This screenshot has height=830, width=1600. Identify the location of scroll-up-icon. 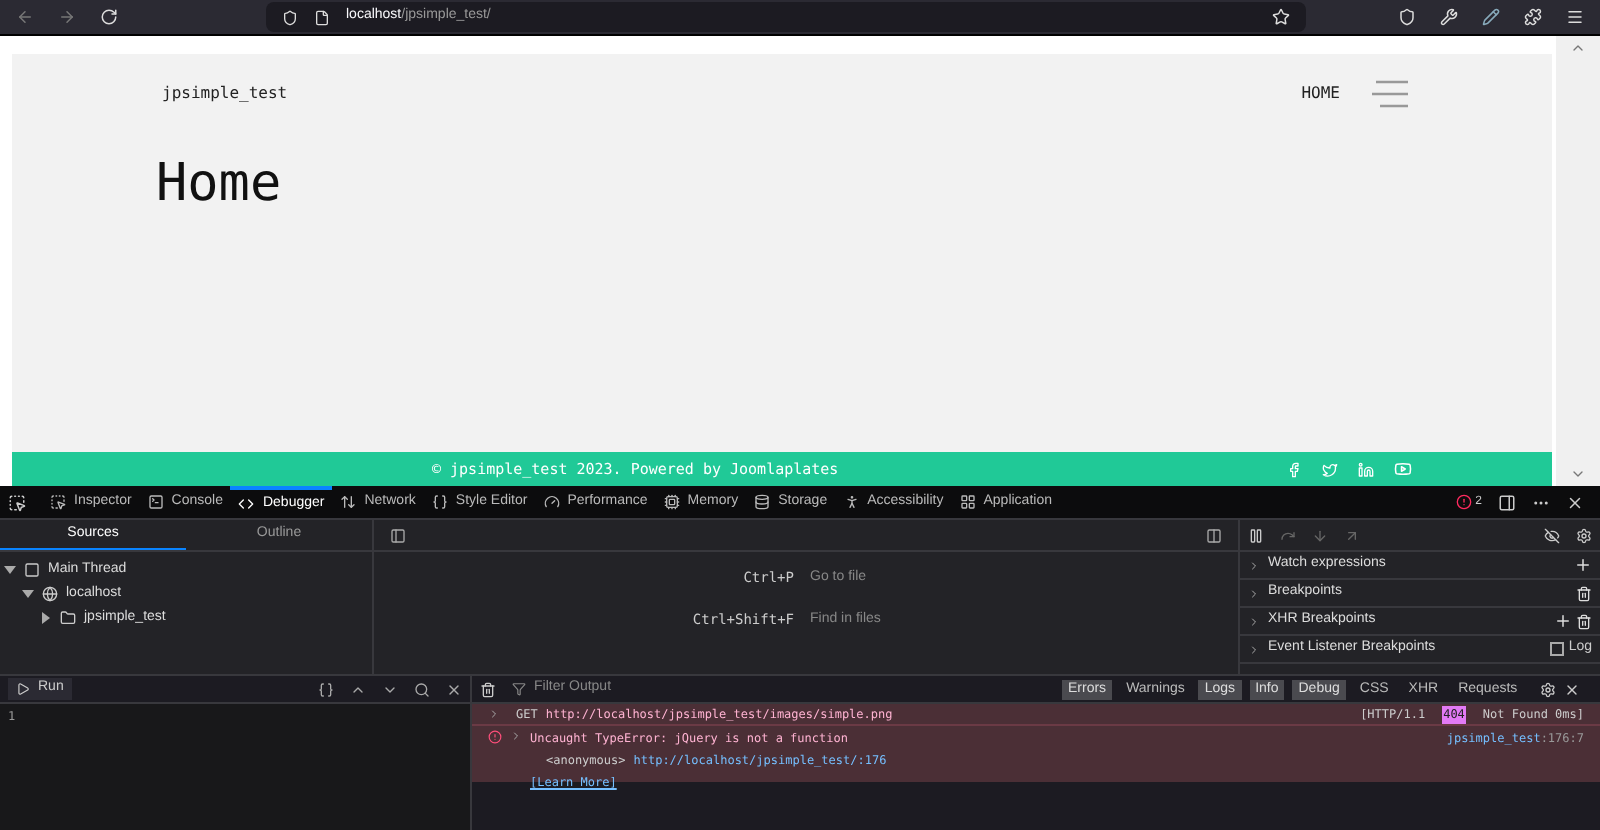
(1578, 48).